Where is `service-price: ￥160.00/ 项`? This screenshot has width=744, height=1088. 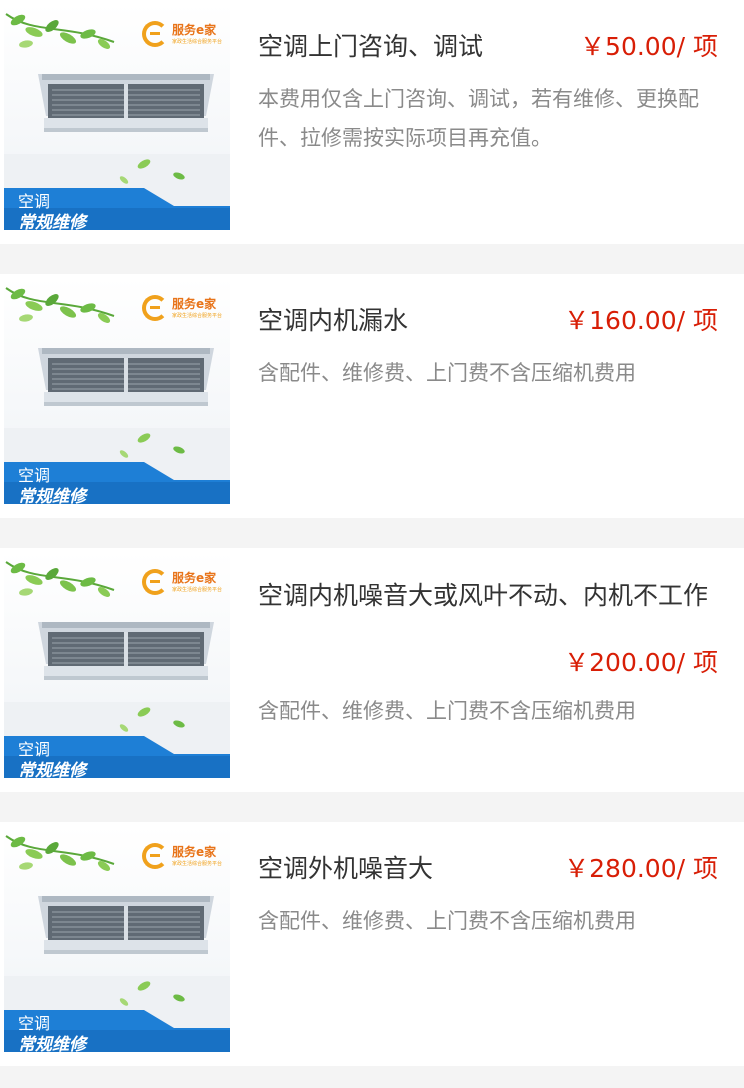 service-price: ￥160.00/ 项 is located at coordinates (641, 320).